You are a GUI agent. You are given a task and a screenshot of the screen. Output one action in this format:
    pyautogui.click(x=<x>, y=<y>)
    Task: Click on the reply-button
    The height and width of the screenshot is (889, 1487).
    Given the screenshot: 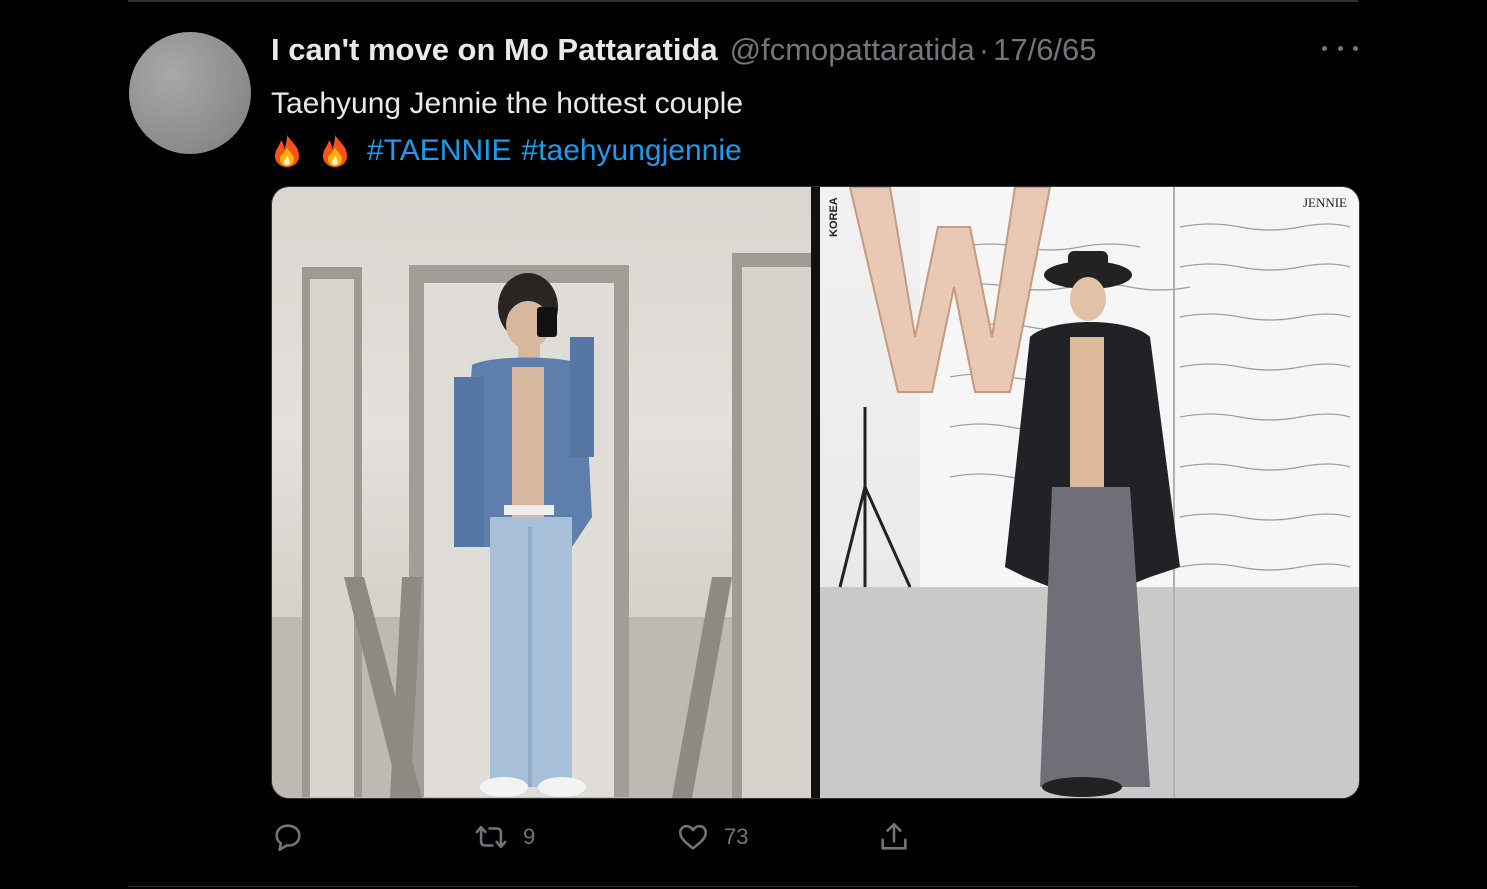 What is the action you would take?
    pyautogui.click(x=288, y=837)
    